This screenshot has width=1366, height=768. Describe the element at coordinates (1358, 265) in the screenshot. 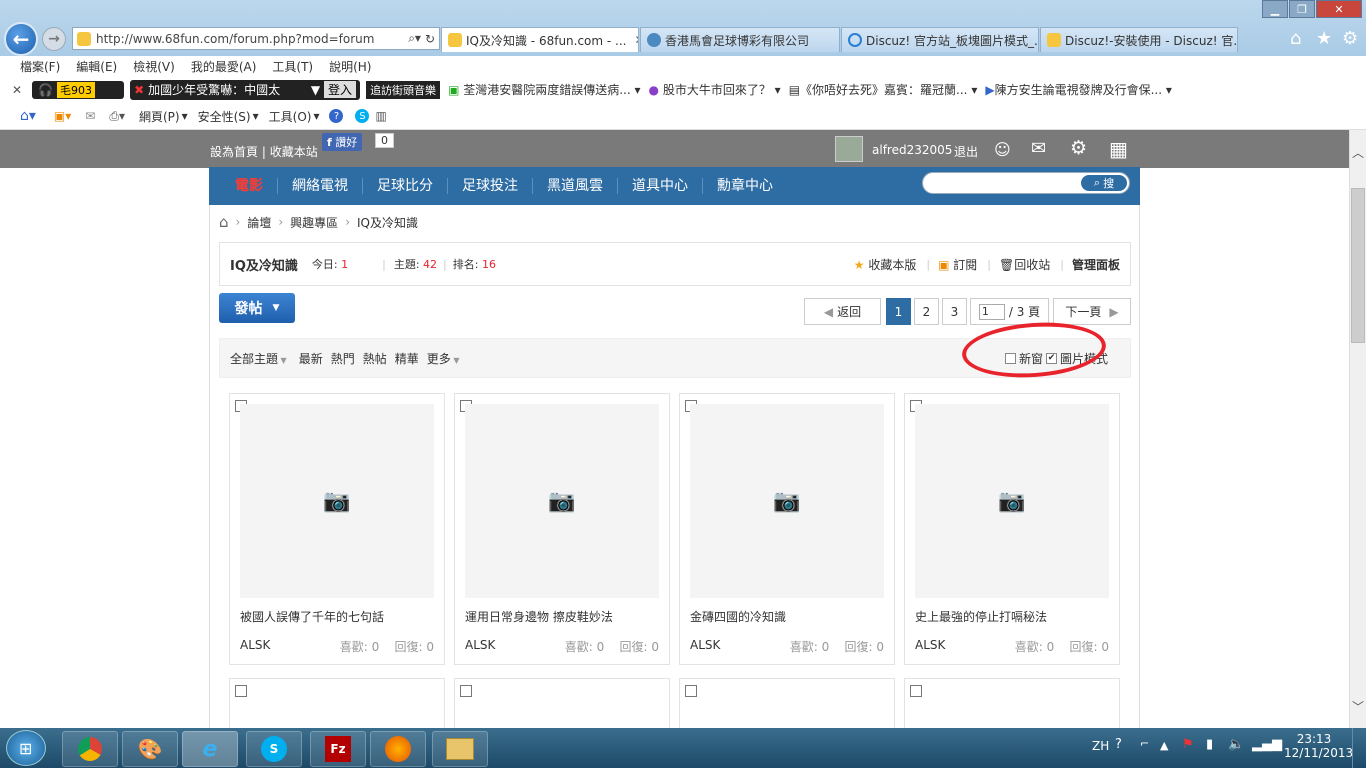

I see `scrollbar-thumb` at that location.